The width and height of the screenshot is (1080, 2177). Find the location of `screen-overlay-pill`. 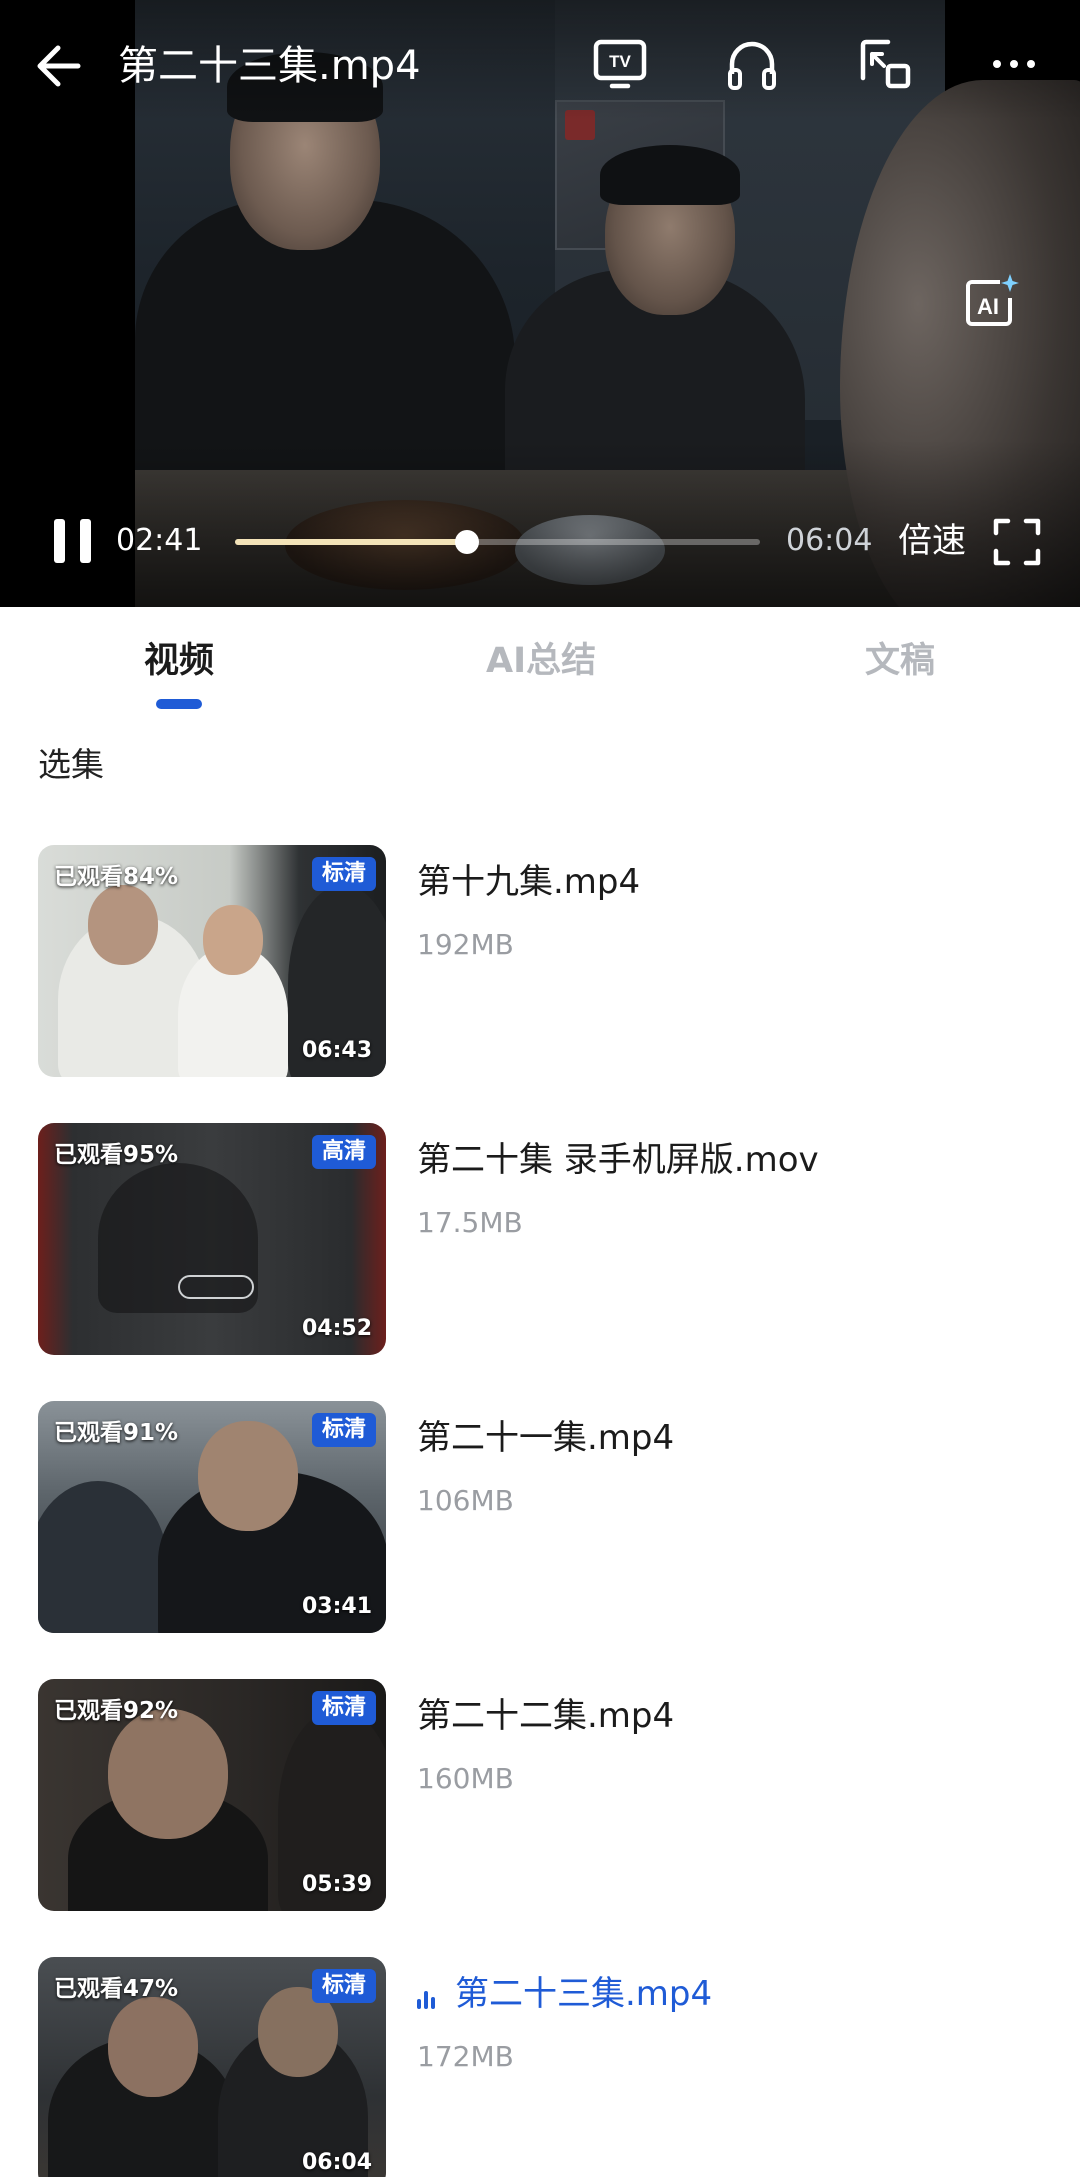

screen-overlay-pill is located at coordinates (216, 1287).